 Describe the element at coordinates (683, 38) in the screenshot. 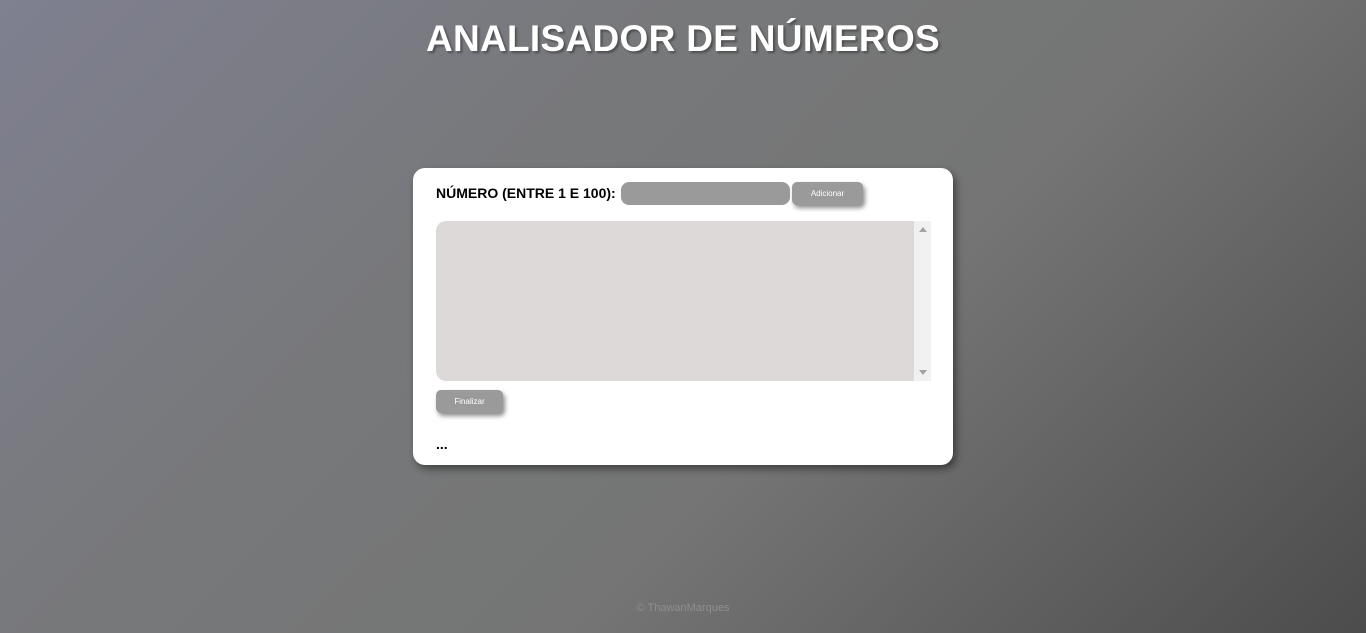

I see `page-title: ANALISADOR DE NÚMEROS` at that location.